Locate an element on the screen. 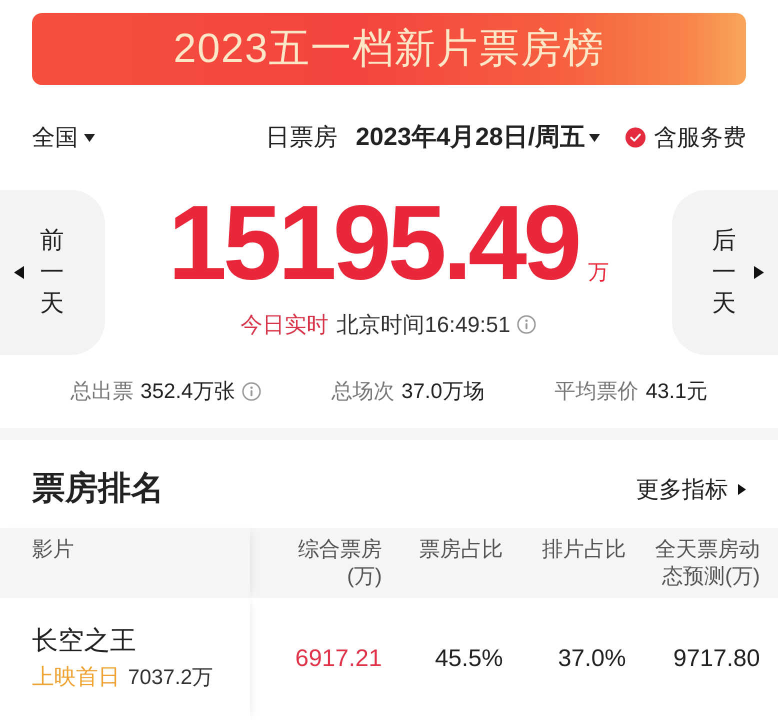 The image size is (778, 720). column-header: 综合票房(万) is located at coordinates (339, 563).